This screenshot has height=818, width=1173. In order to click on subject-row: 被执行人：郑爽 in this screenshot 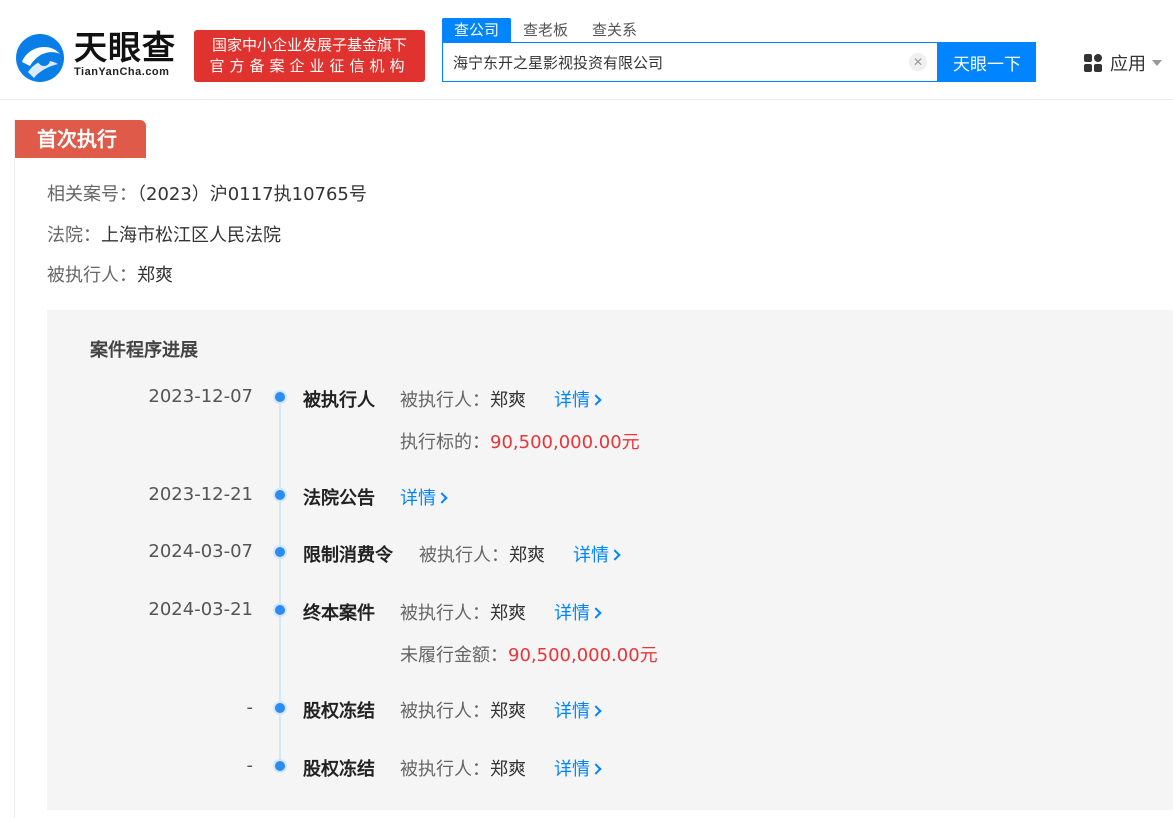, I will do `click(110, 274)`.